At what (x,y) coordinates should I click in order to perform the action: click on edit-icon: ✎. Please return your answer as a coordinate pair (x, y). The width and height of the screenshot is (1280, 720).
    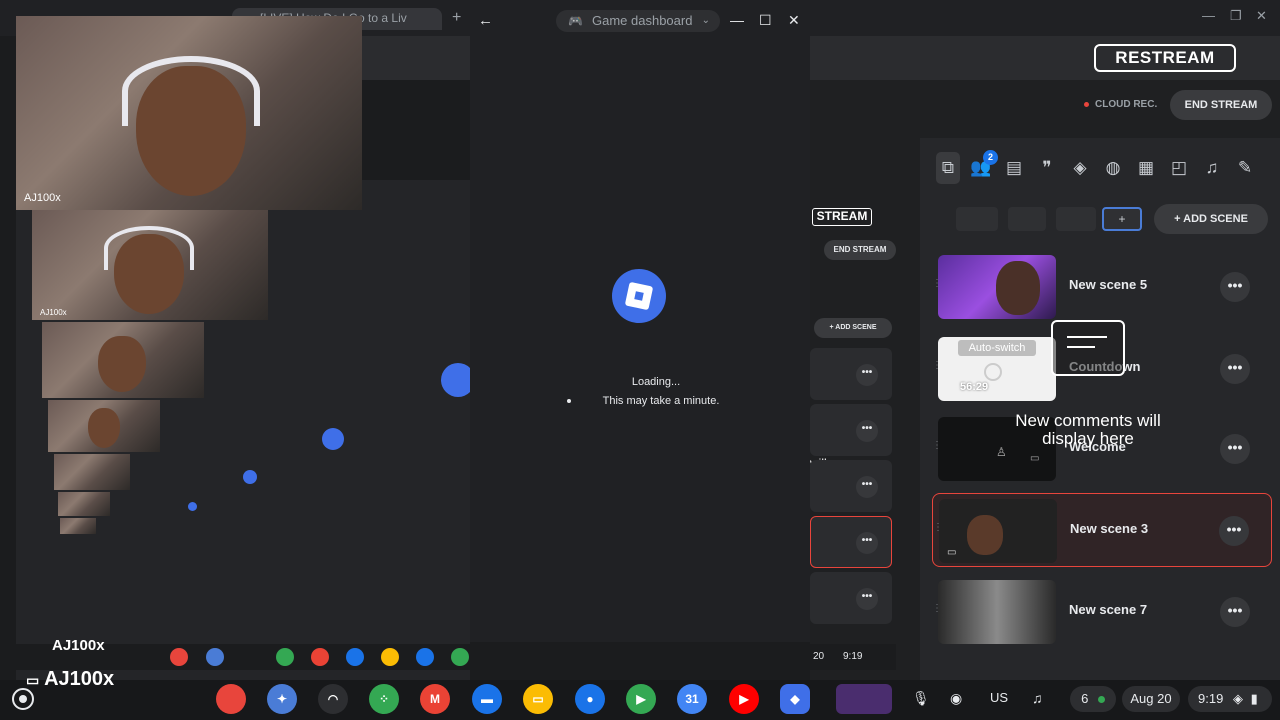
    Looking at the image, I should click on (1245, 168).